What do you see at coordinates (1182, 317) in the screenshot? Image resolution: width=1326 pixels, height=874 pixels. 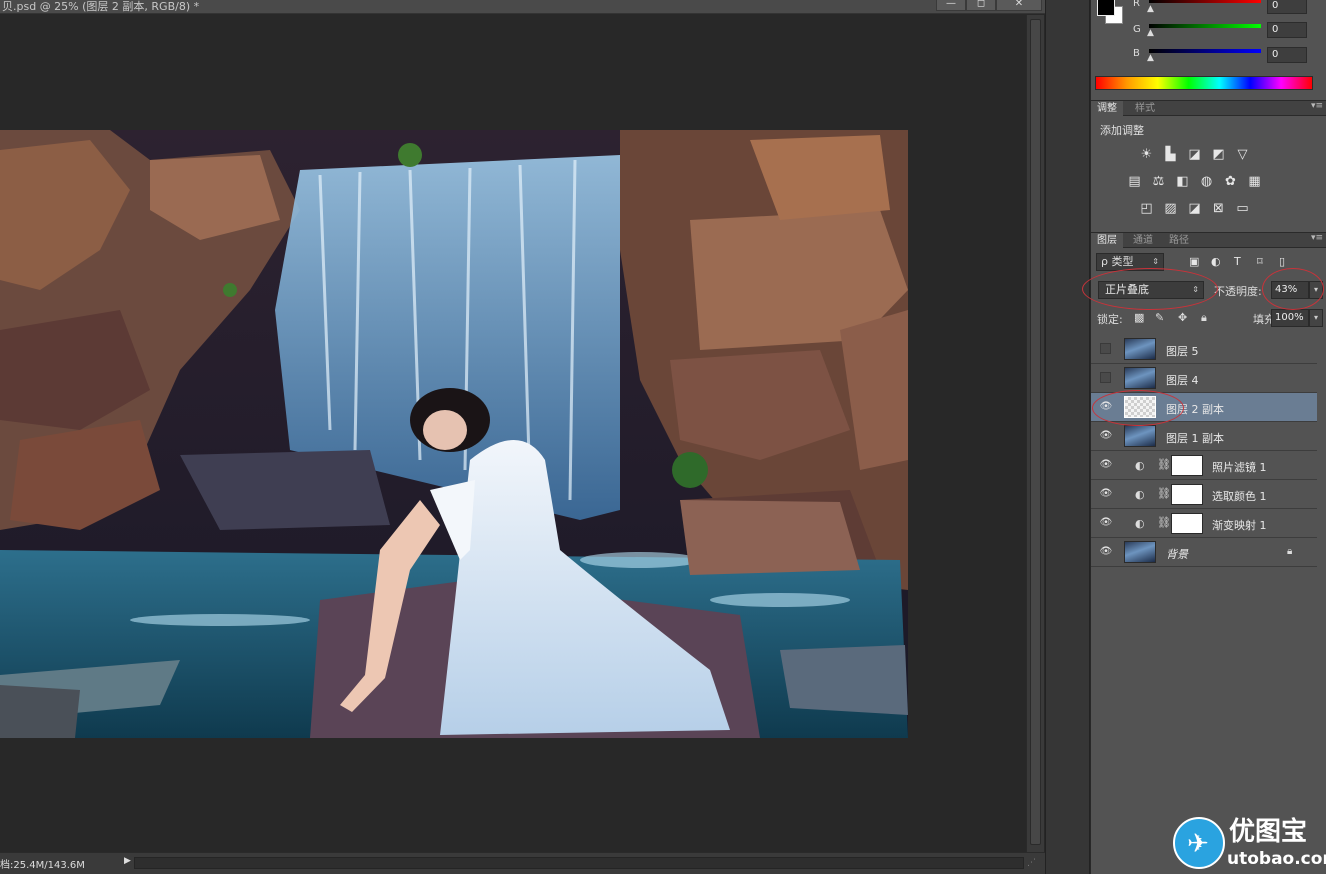 I see `lock-position-icon: ✥` at bounding box center [1182, 317].